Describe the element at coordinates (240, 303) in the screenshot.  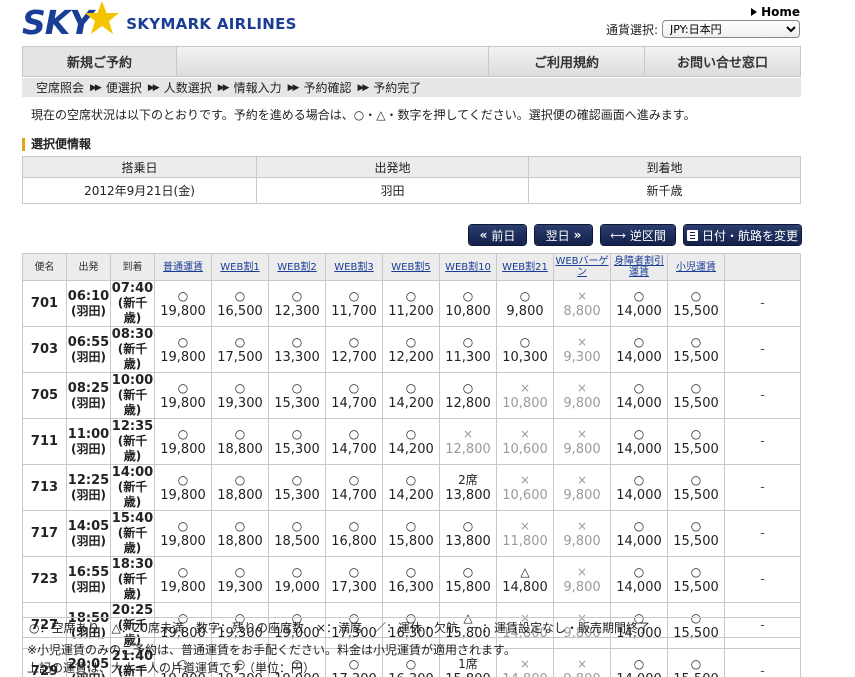
I see `fare-cell: ○ 16,500` at that location.